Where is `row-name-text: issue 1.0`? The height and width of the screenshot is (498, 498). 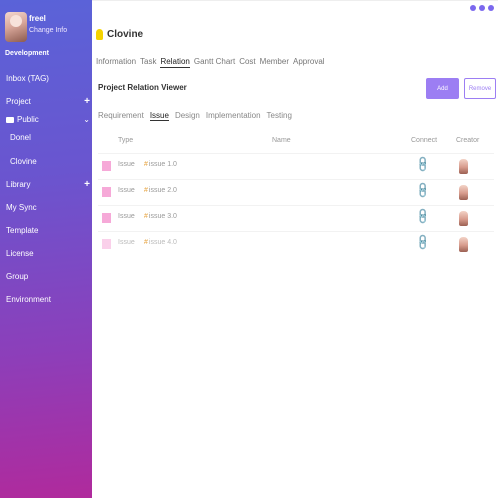 row-name-text: issue 1.0 is located at coordinates (162, 164).